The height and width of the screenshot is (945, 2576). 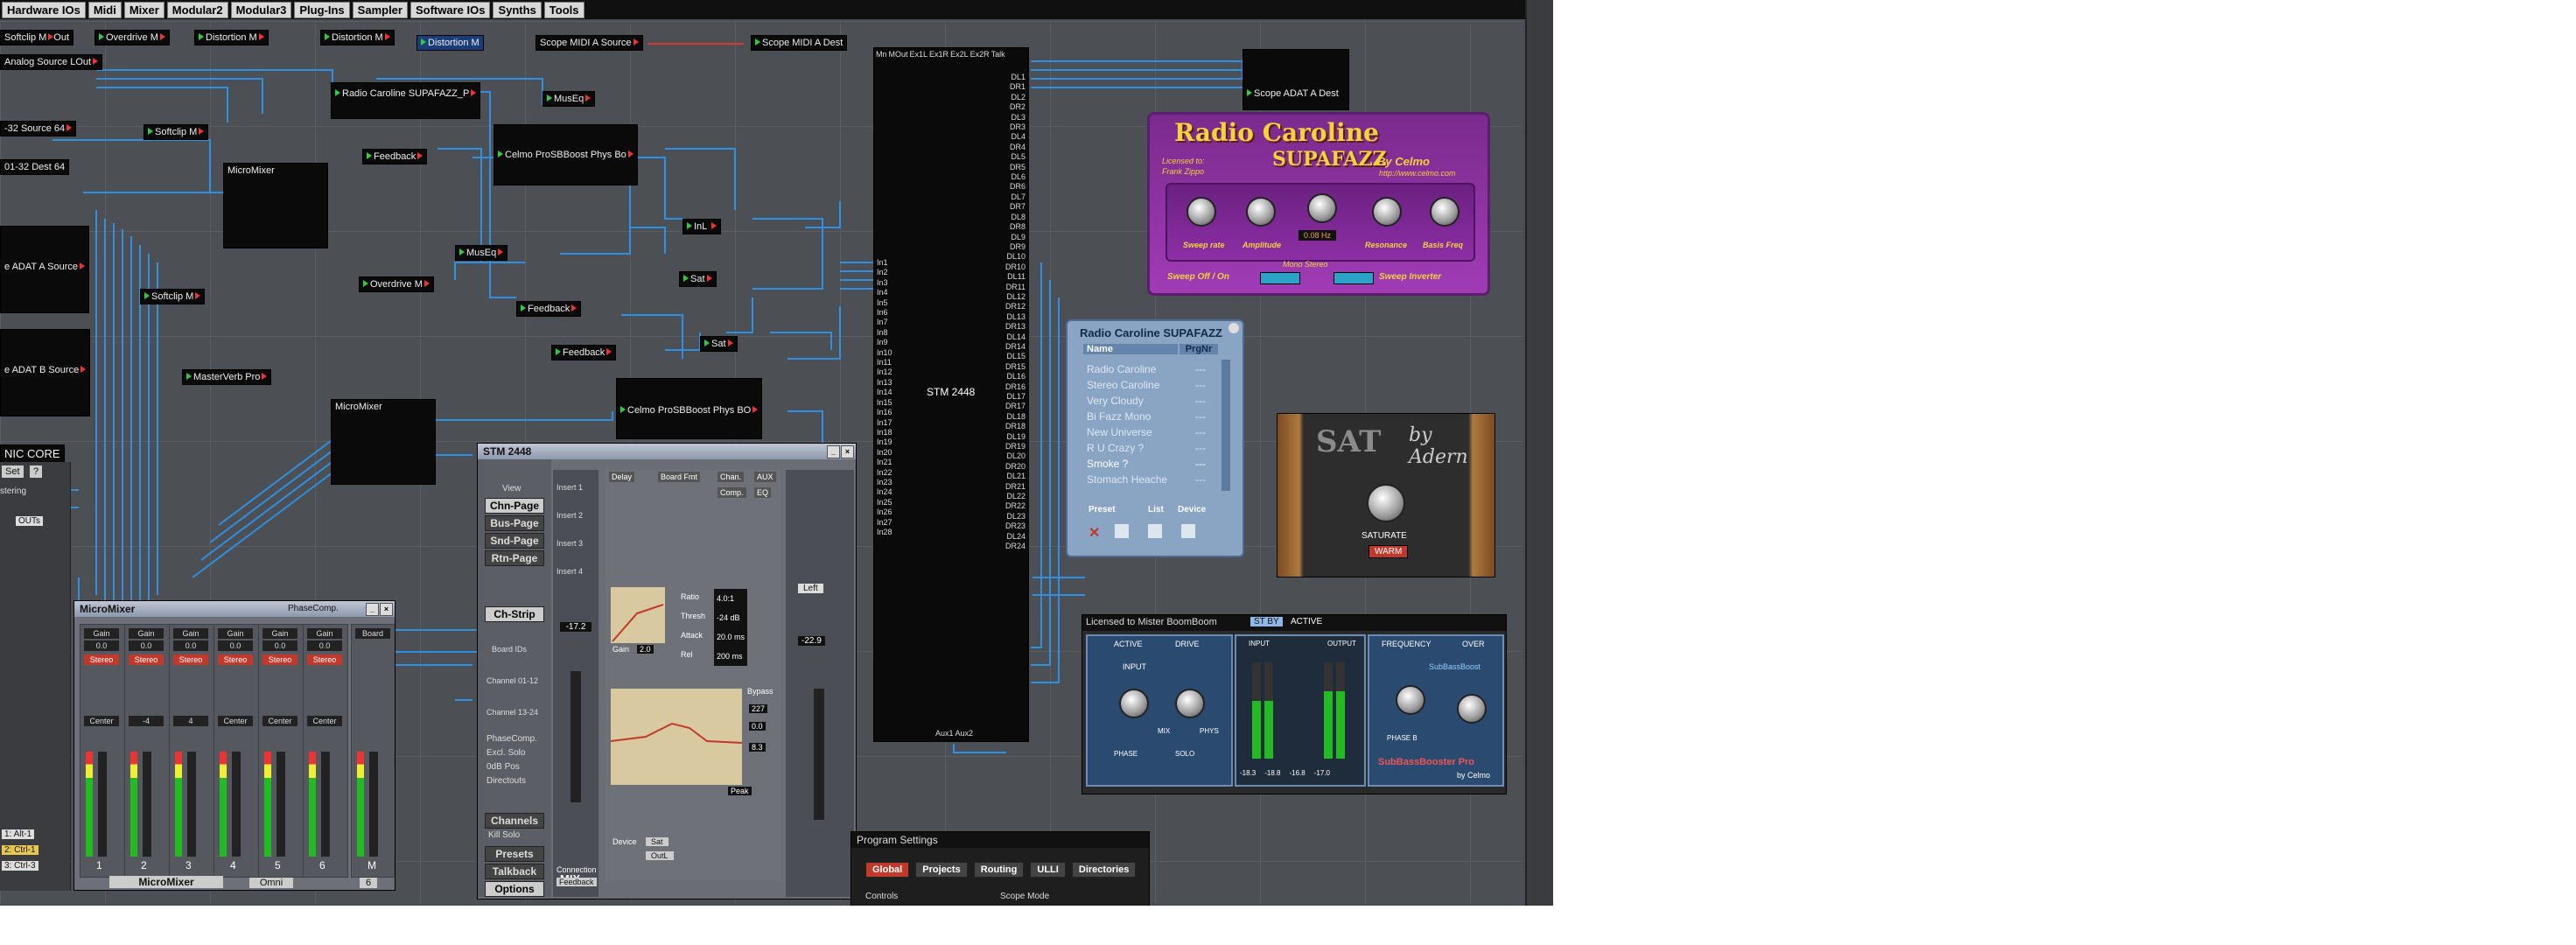 What do you see at coordinates (35, 167) in the screenshot?
I see `module-dest-64: 01-32 Dest 64` at bounding box center [35, 167].